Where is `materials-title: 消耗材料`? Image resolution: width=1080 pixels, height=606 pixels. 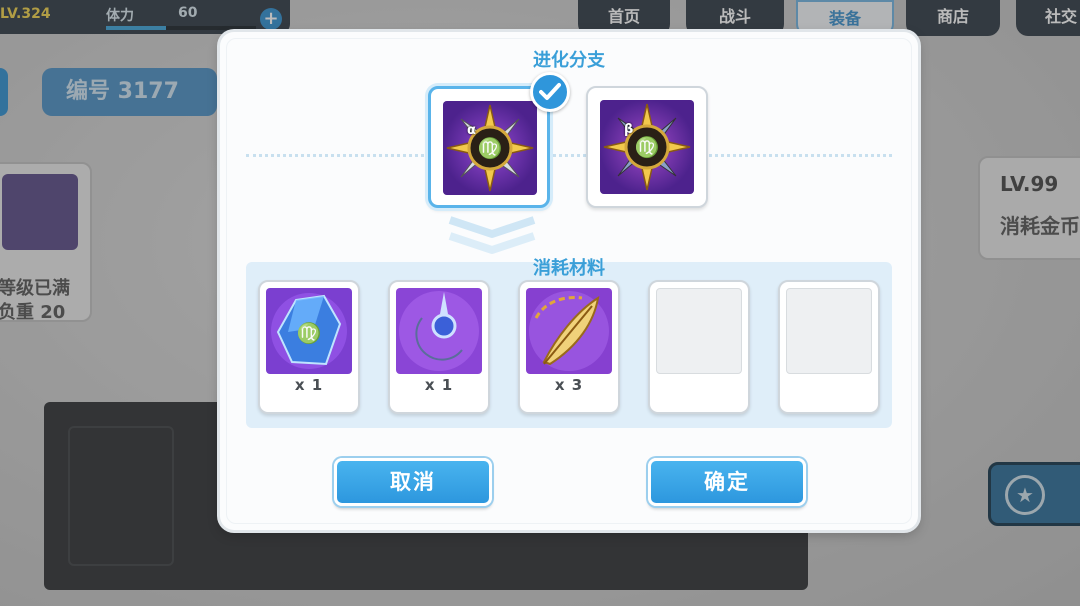 materials-title: 消耗材料 is located at coordinates (569, 268).